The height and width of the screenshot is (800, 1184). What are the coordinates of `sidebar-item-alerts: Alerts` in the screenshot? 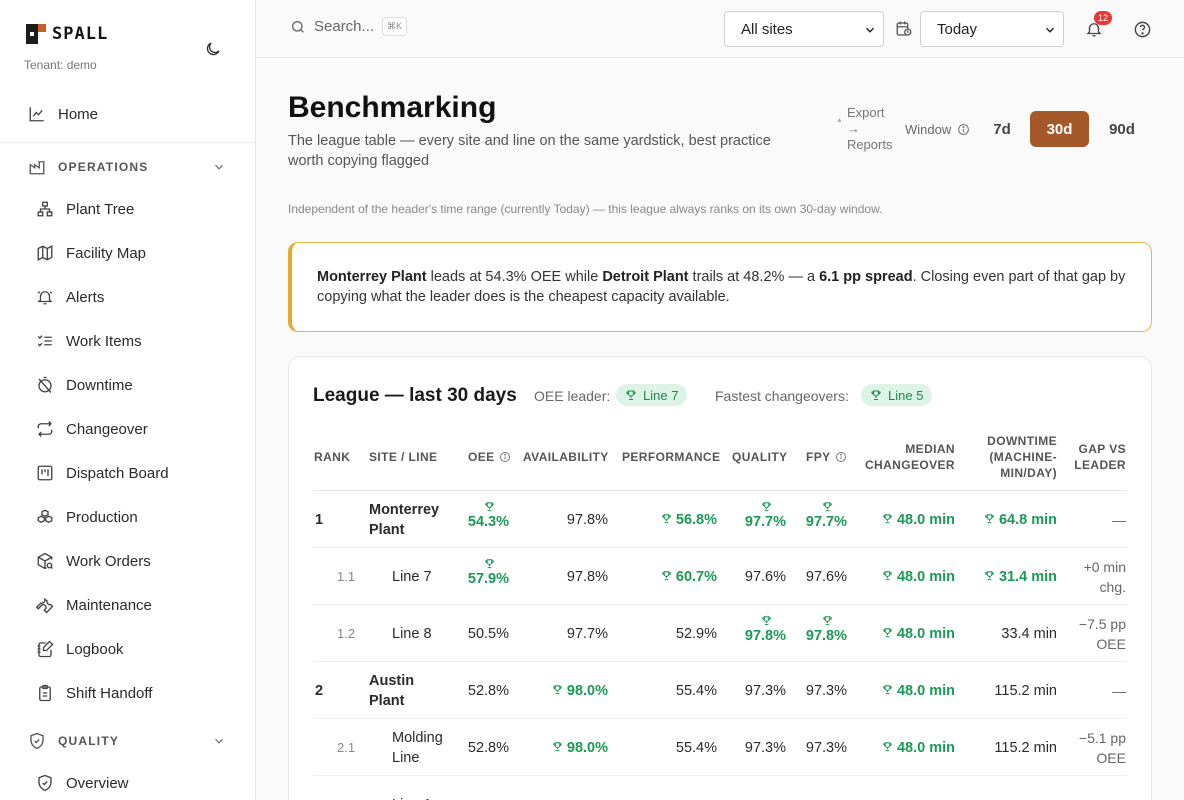 It's located at (127, 297).